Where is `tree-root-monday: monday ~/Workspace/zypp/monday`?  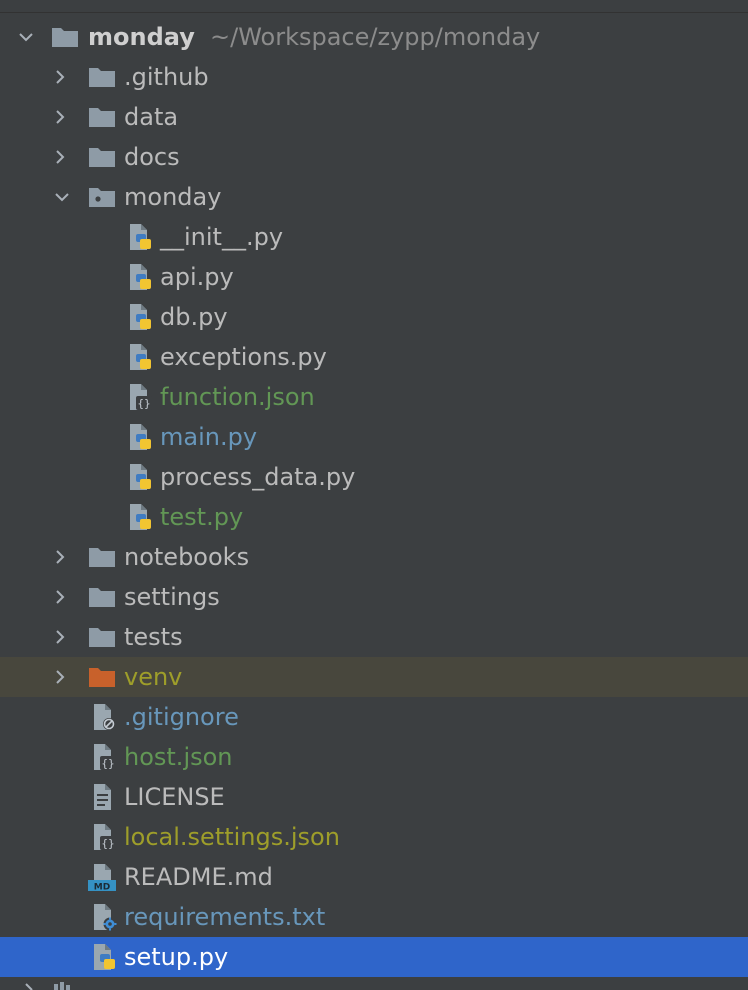
tree-root-monday: monday ~/Workspace/zypp/monday is located at coordinates (374, 37).